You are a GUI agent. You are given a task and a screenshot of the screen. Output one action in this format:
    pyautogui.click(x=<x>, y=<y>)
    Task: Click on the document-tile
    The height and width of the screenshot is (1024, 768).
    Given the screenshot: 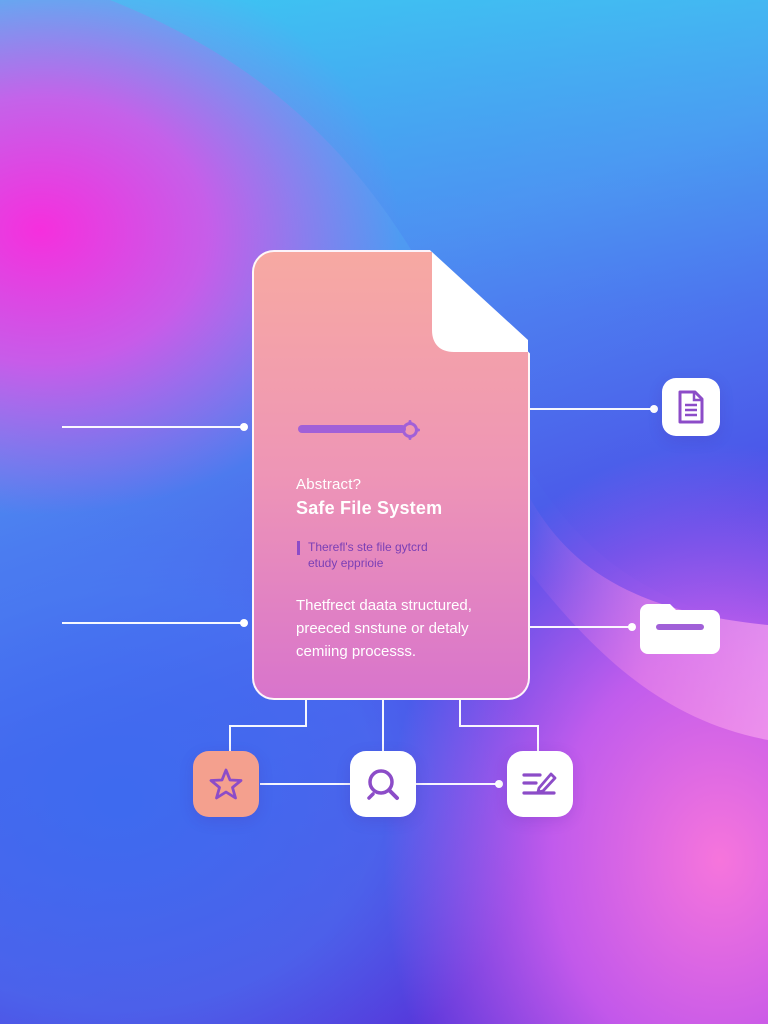 What is the action you would take?
    pyautogui.click(x=691, y=407)
    